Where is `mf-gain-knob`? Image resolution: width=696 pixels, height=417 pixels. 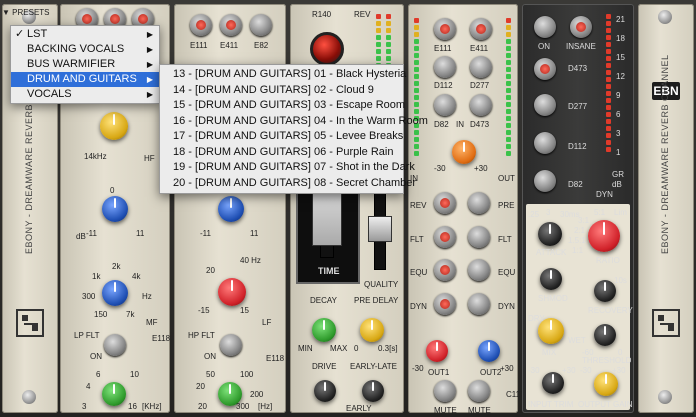
mf-gain-knob is located at coordinates (115, 209).